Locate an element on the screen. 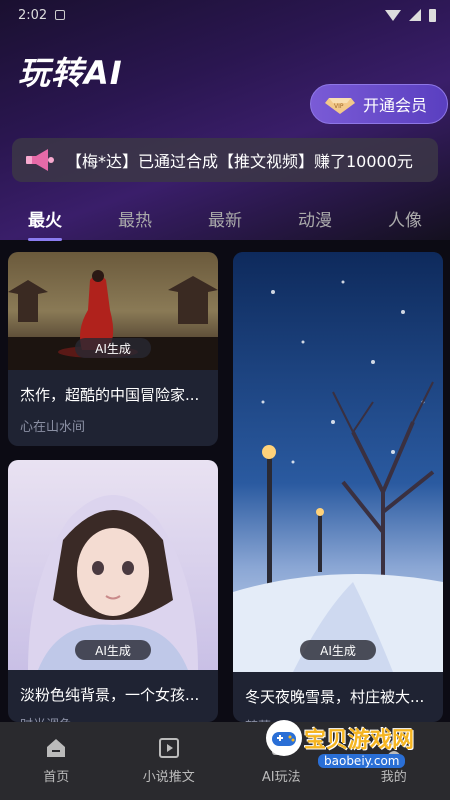  watermark-text: 宝贝游戏网 is located at coordinates (359, 740).